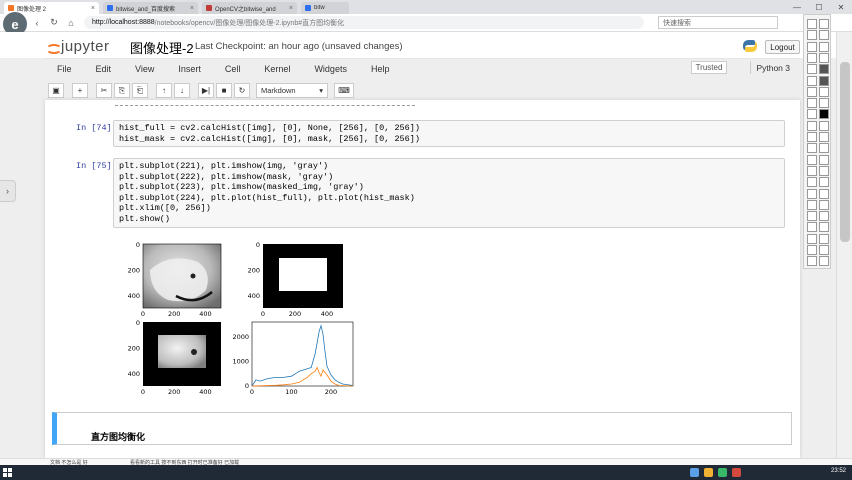 The image size is (852, 480). I want to click on mask-window, so click(303, 274).